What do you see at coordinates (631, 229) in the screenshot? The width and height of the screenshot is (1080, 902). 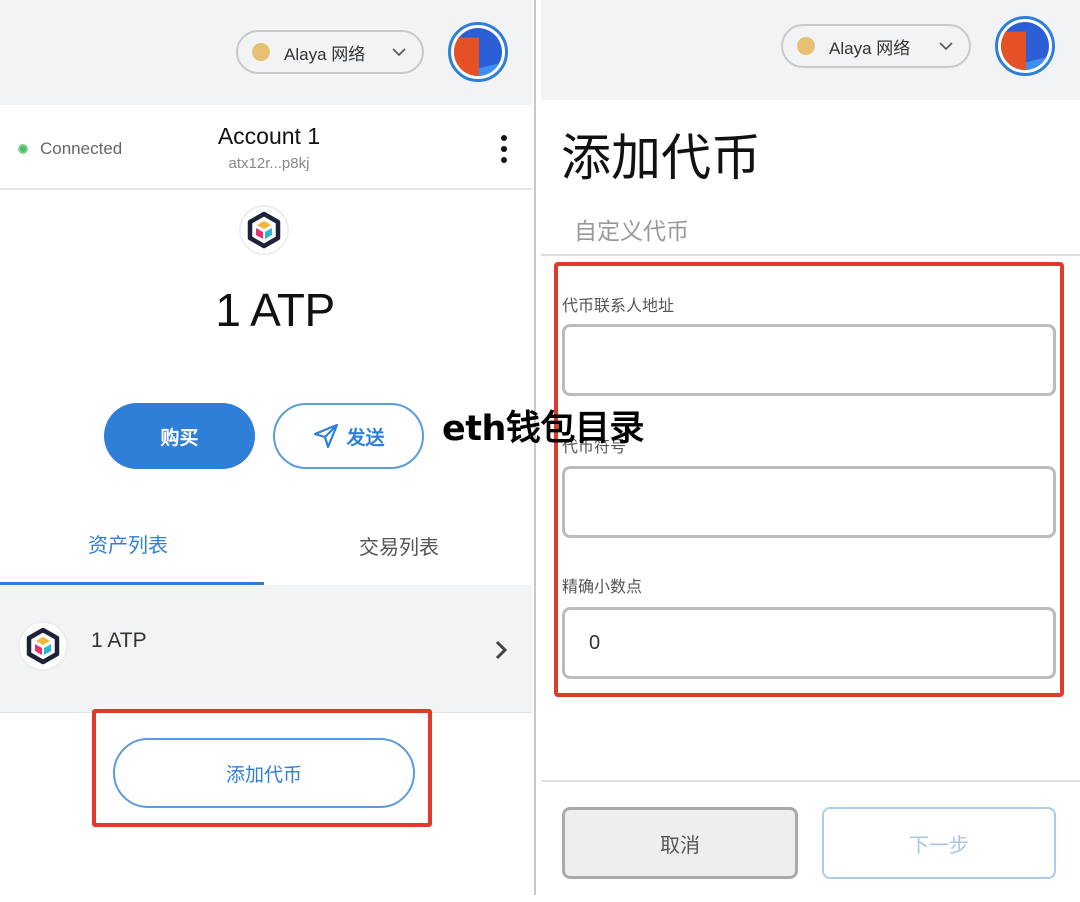 I see `tab-custom-token: 自定义代币` at bounding box center [631, 229].